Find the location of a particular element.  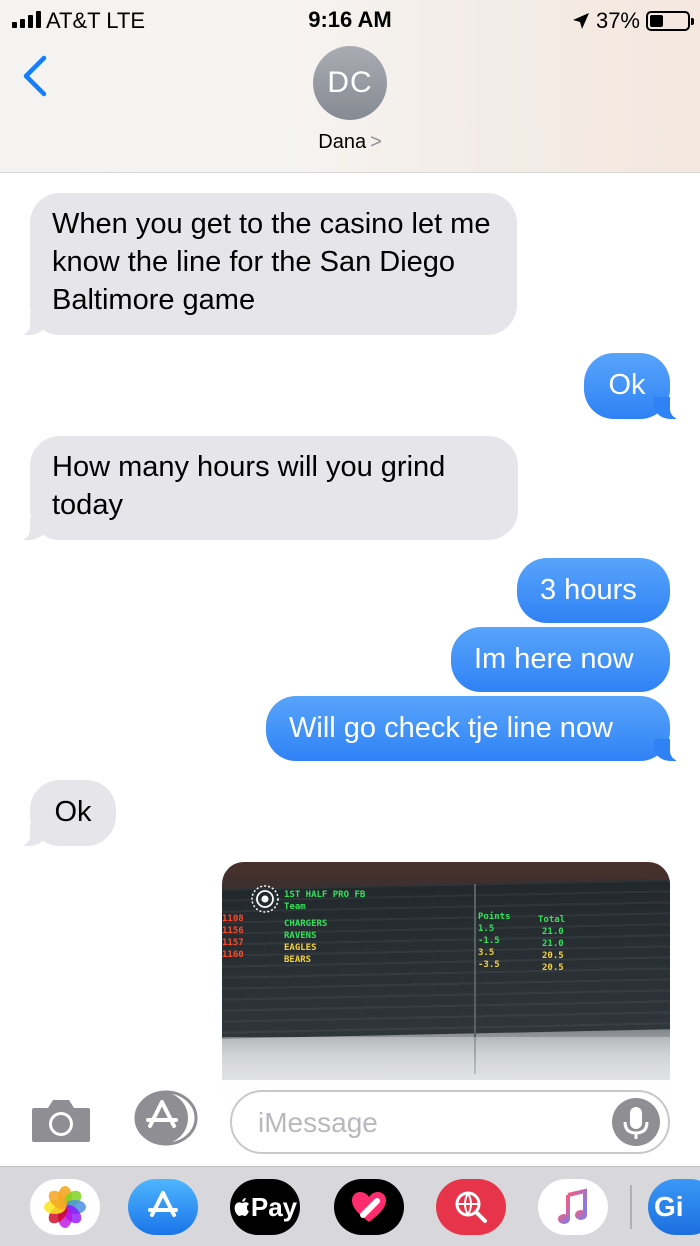

dictation-button is located at coordinates (636, 1122).